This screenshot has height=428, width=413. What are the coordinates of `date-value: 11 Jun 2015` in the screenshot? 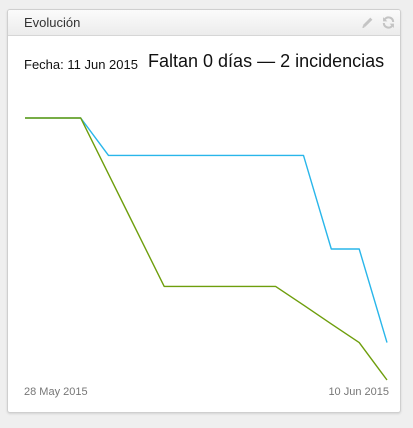 It's located at (102, 64).